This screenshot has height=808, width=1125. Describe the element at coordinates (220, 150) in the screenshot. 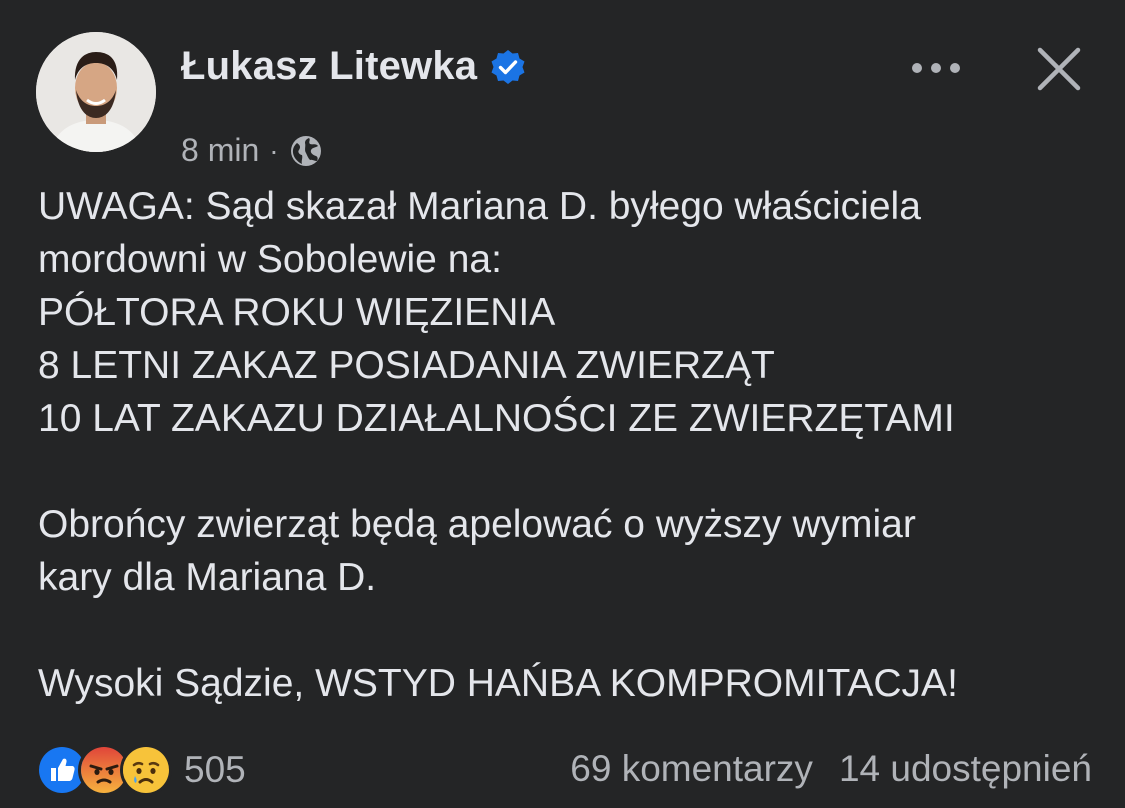

I see `post-time: 8 min` at that location.